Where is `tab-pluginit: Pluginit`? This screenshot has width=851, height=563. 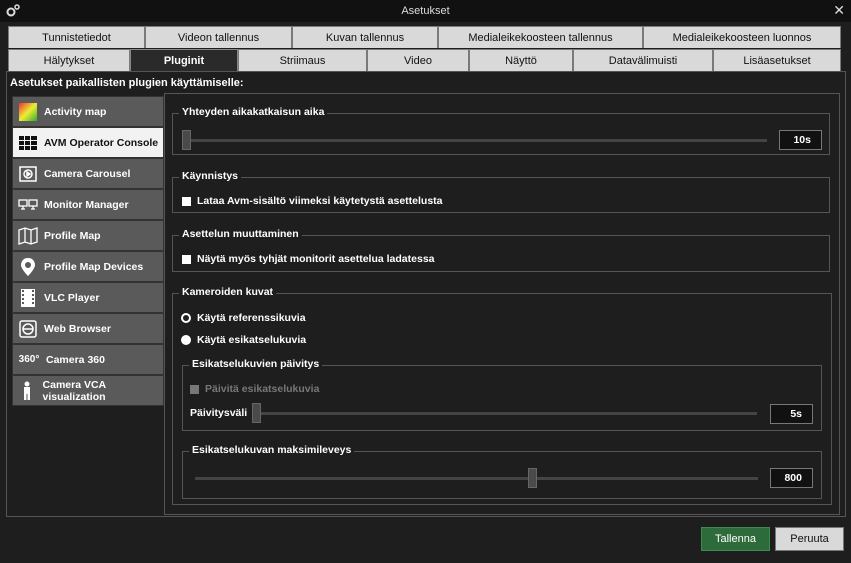 tab-pluginit: Pluginit is located at coordinates (184, 60).